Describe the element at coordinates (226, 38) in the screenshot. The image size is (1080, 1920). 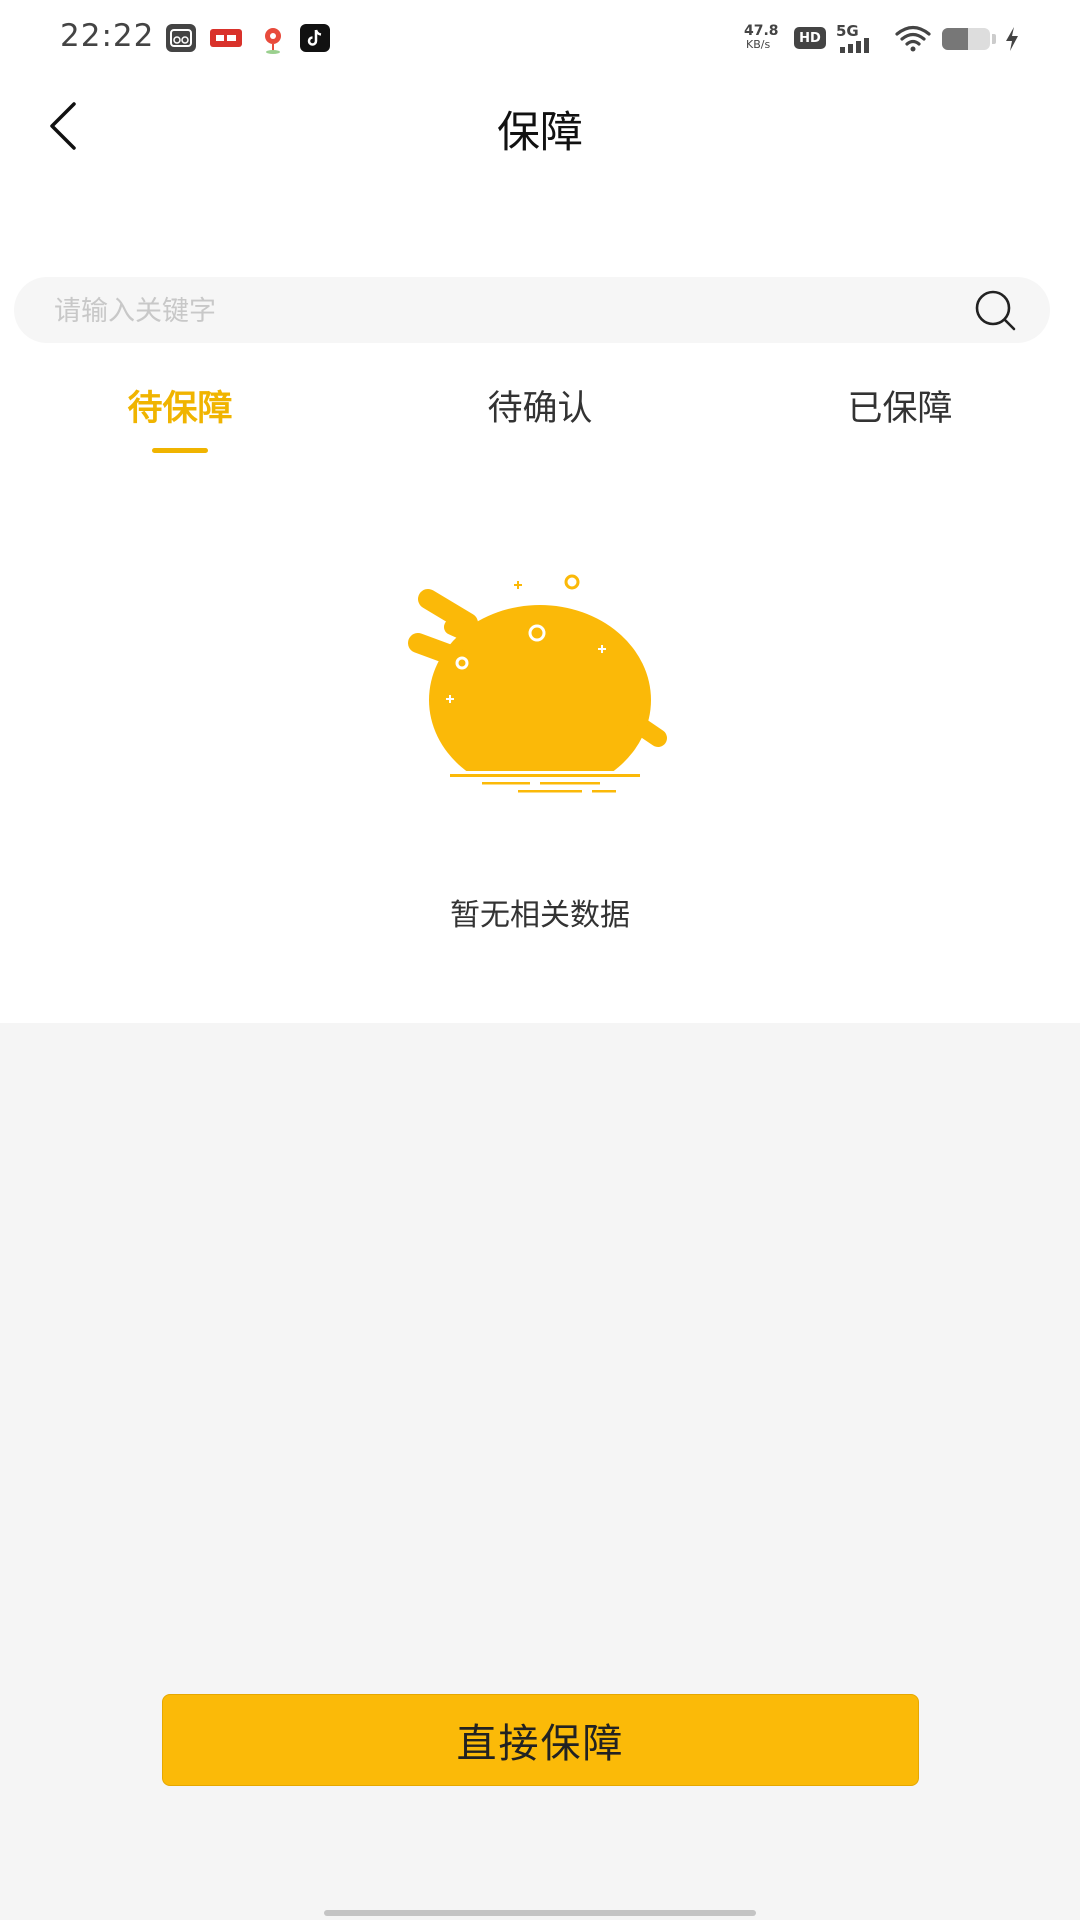
I see `toutiao-app-icon` at that location.